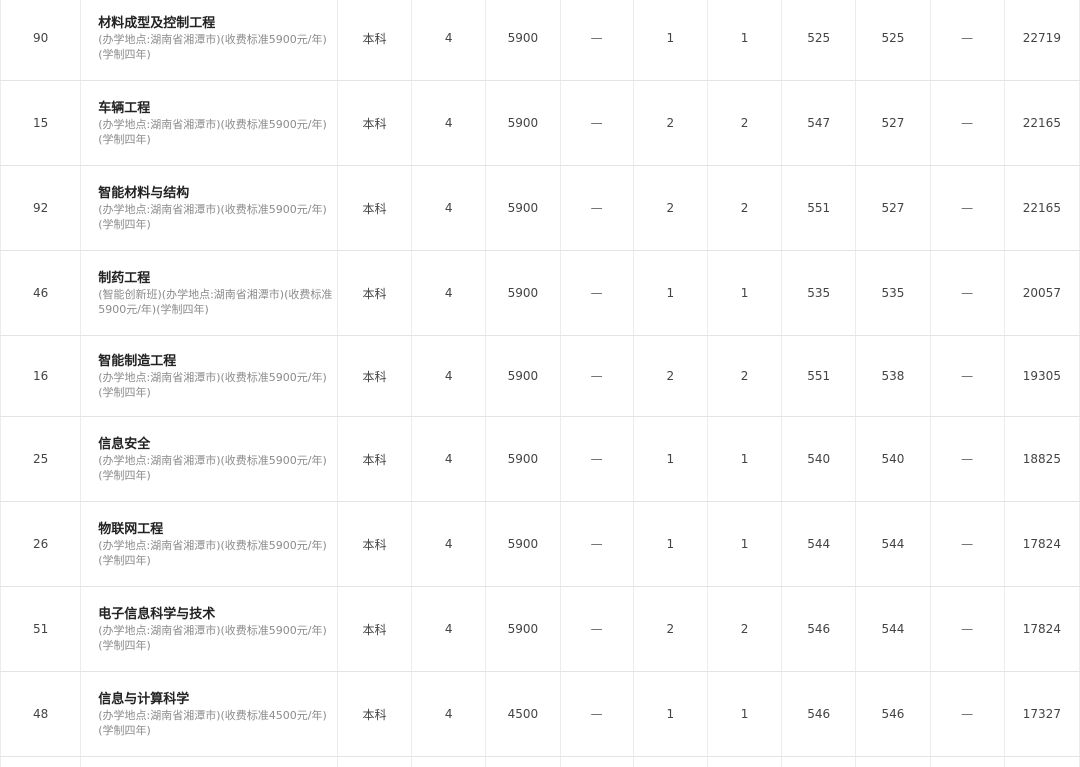 This screenshot has width=1080, height=767. I want to click on major-code: 90, so click(41, 40).